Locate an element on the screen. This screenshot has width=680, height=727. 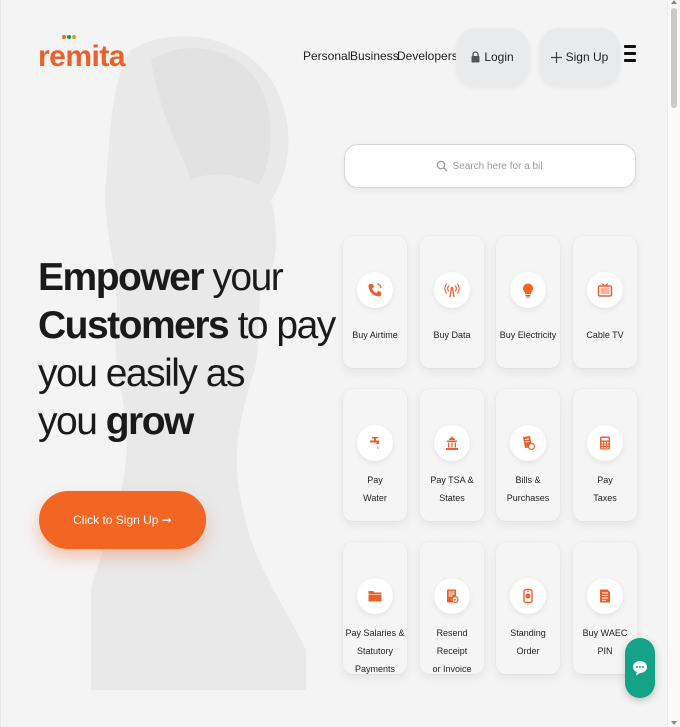
sign-up-button: Sign Up is located at coordinates (579, 57).